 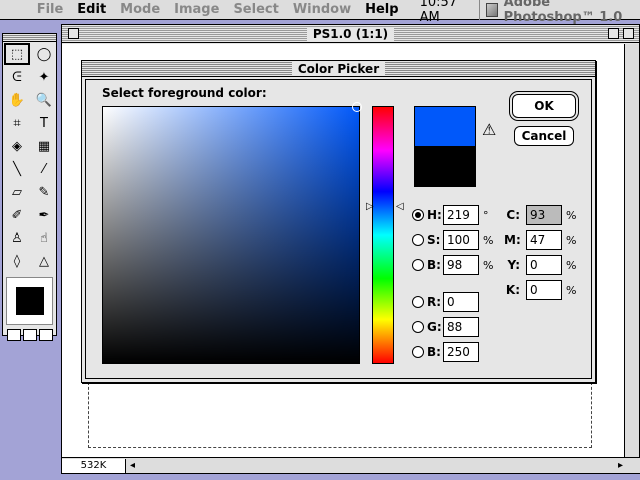 I want to click on magenta-label: M:, so click(x=512, y=240).